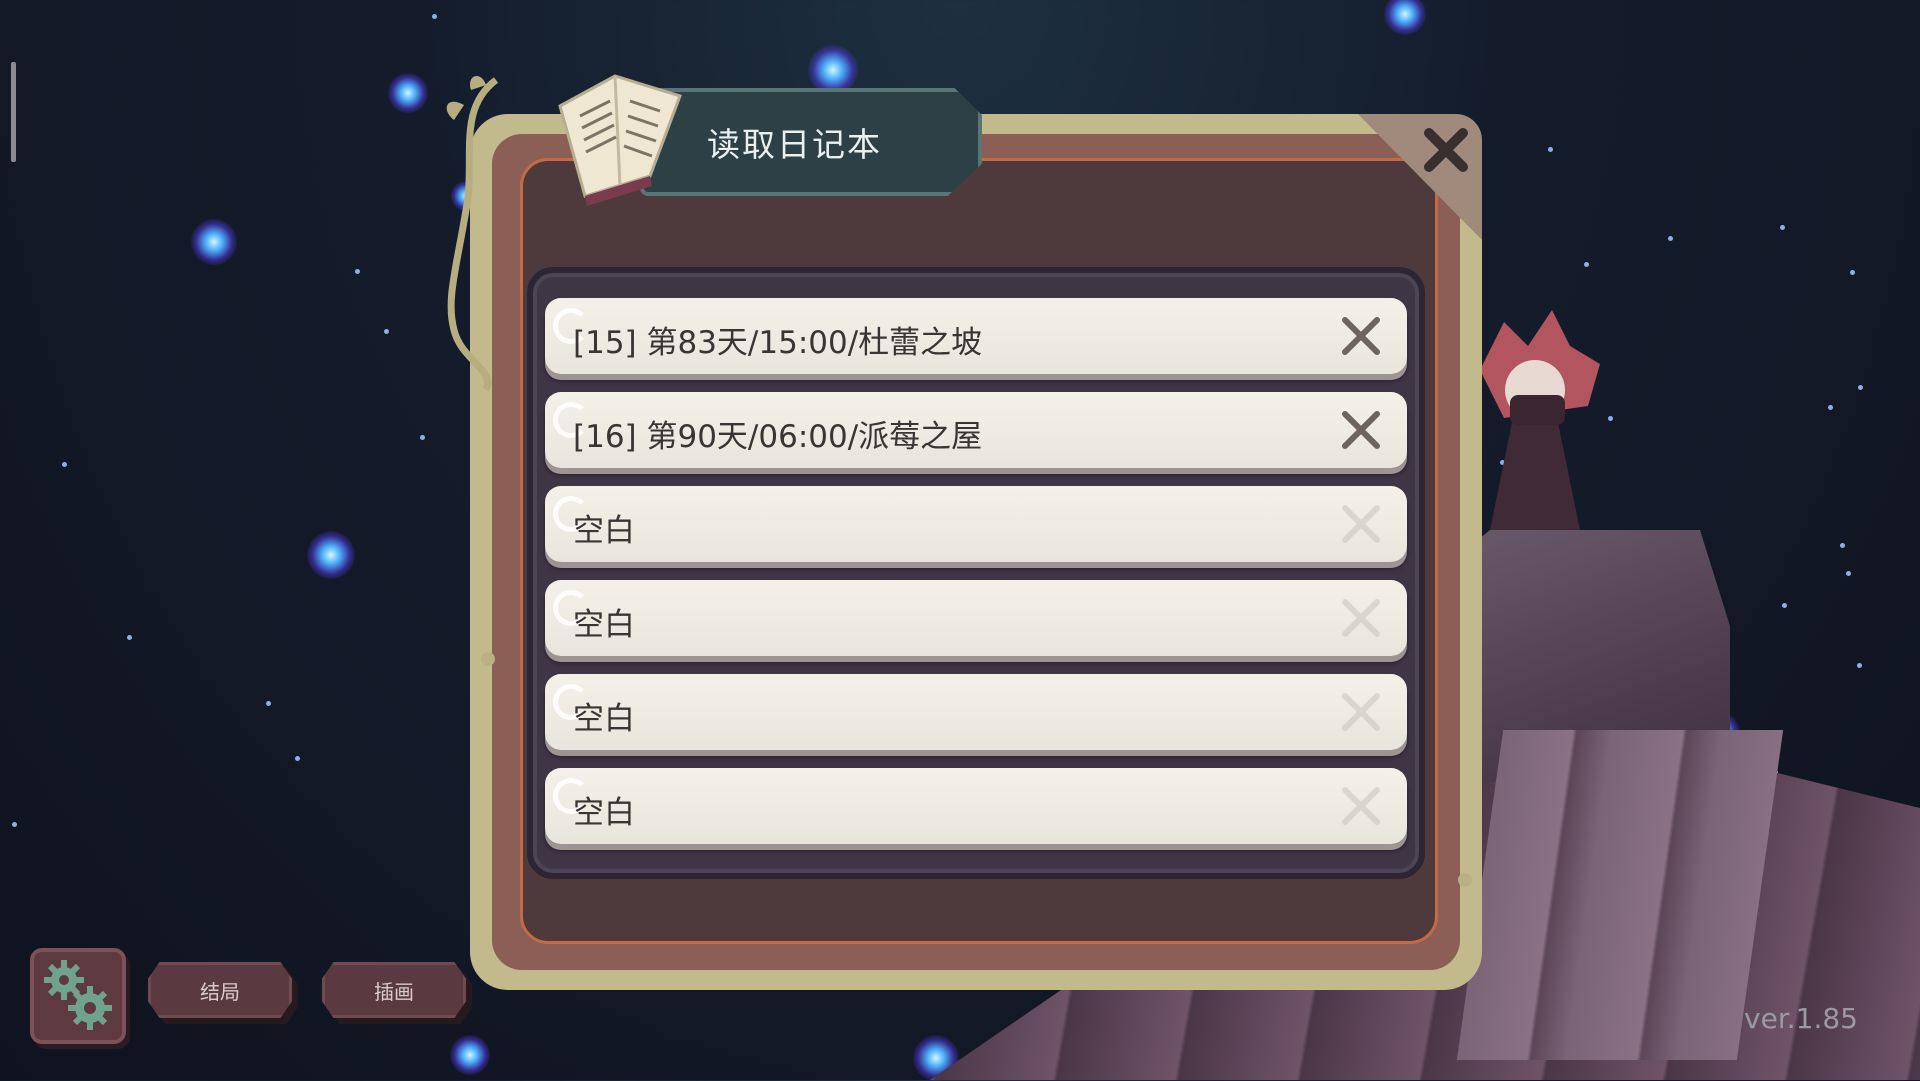 The image size is (1920, 1081). Describe the element at coordinates (1535, 475) in the screenshot. I see `character-body` at that location.